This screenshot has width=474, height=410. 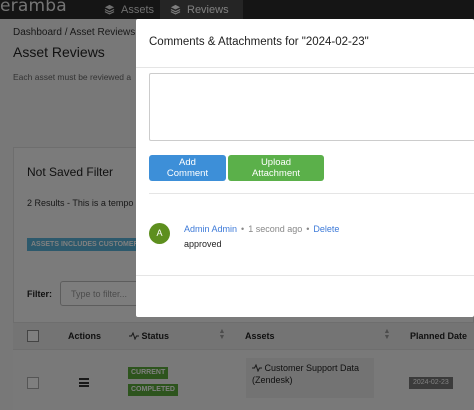 I want to click on comment-time: 1 second ago, so click(x=275, y=229).